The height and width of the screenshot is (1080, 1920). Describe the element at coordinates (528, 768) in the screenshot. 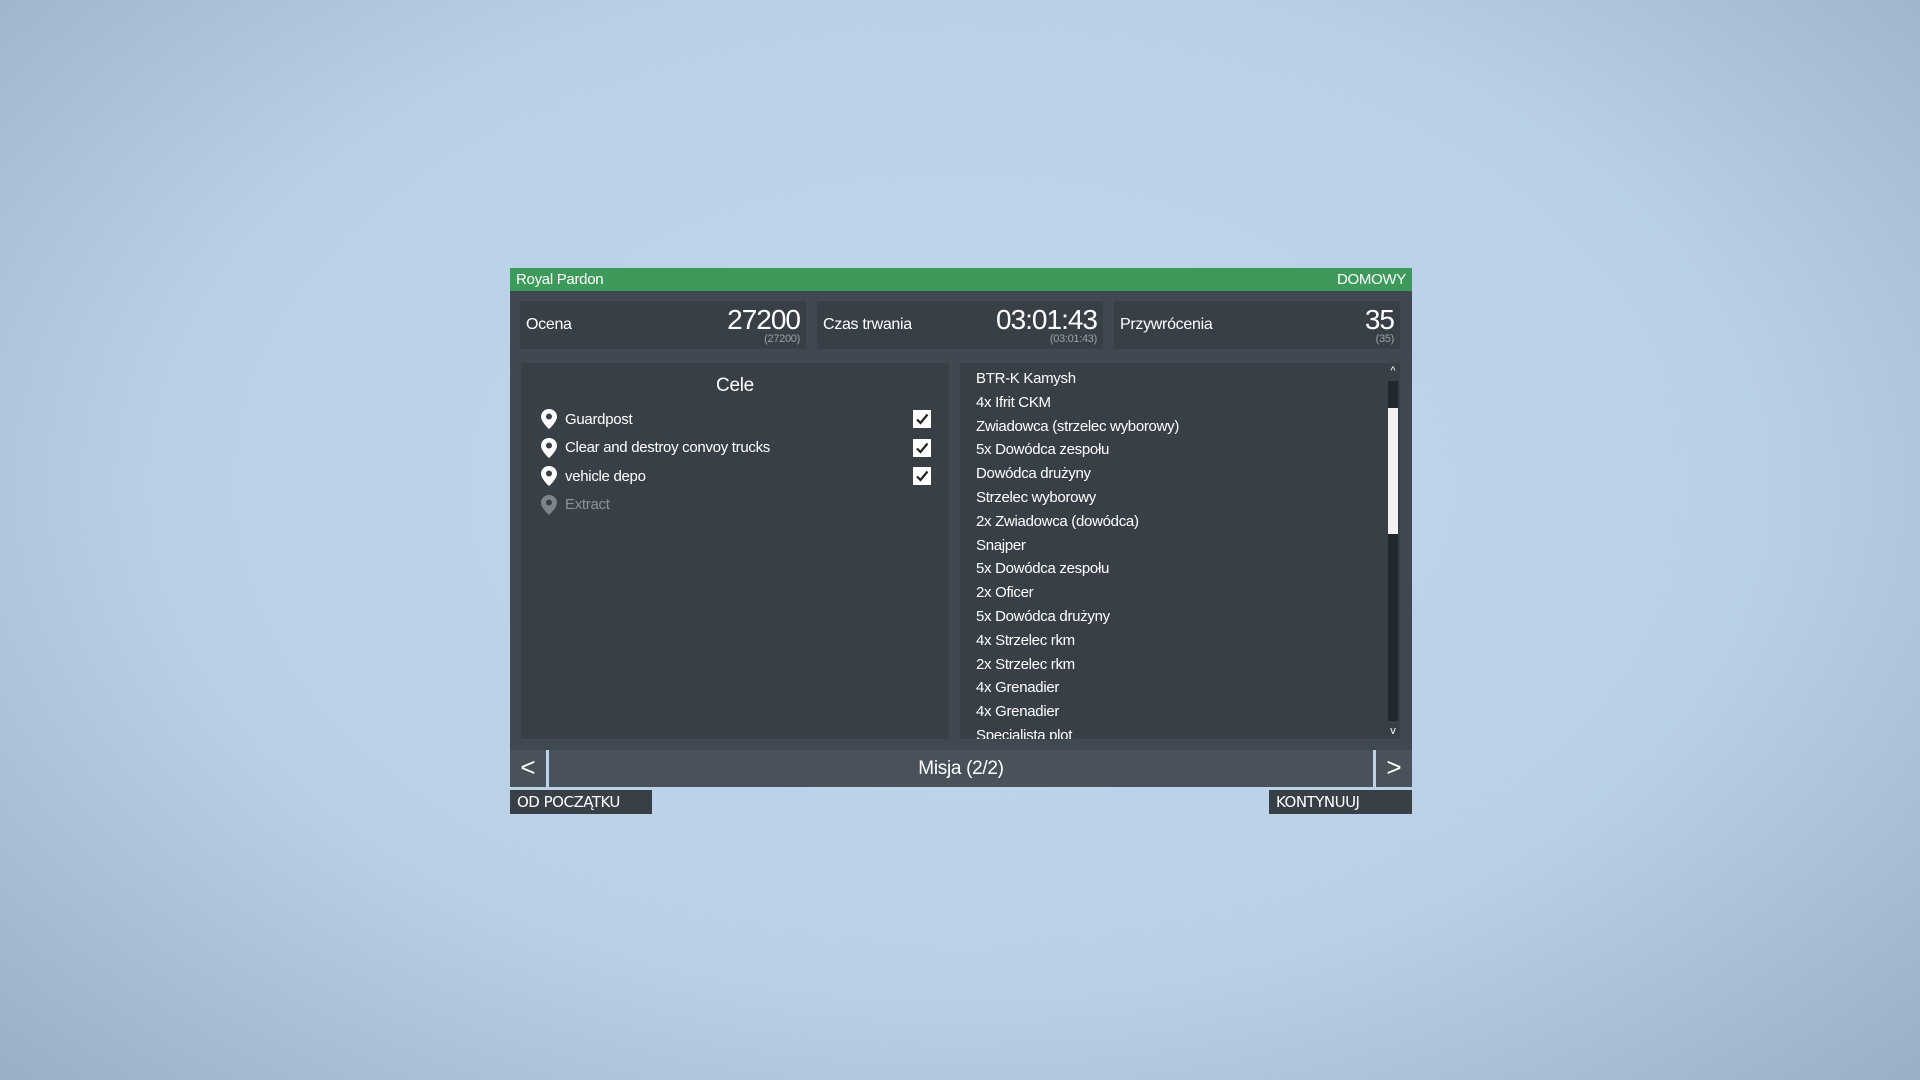

I see `prev-mission-button: <` at that location.